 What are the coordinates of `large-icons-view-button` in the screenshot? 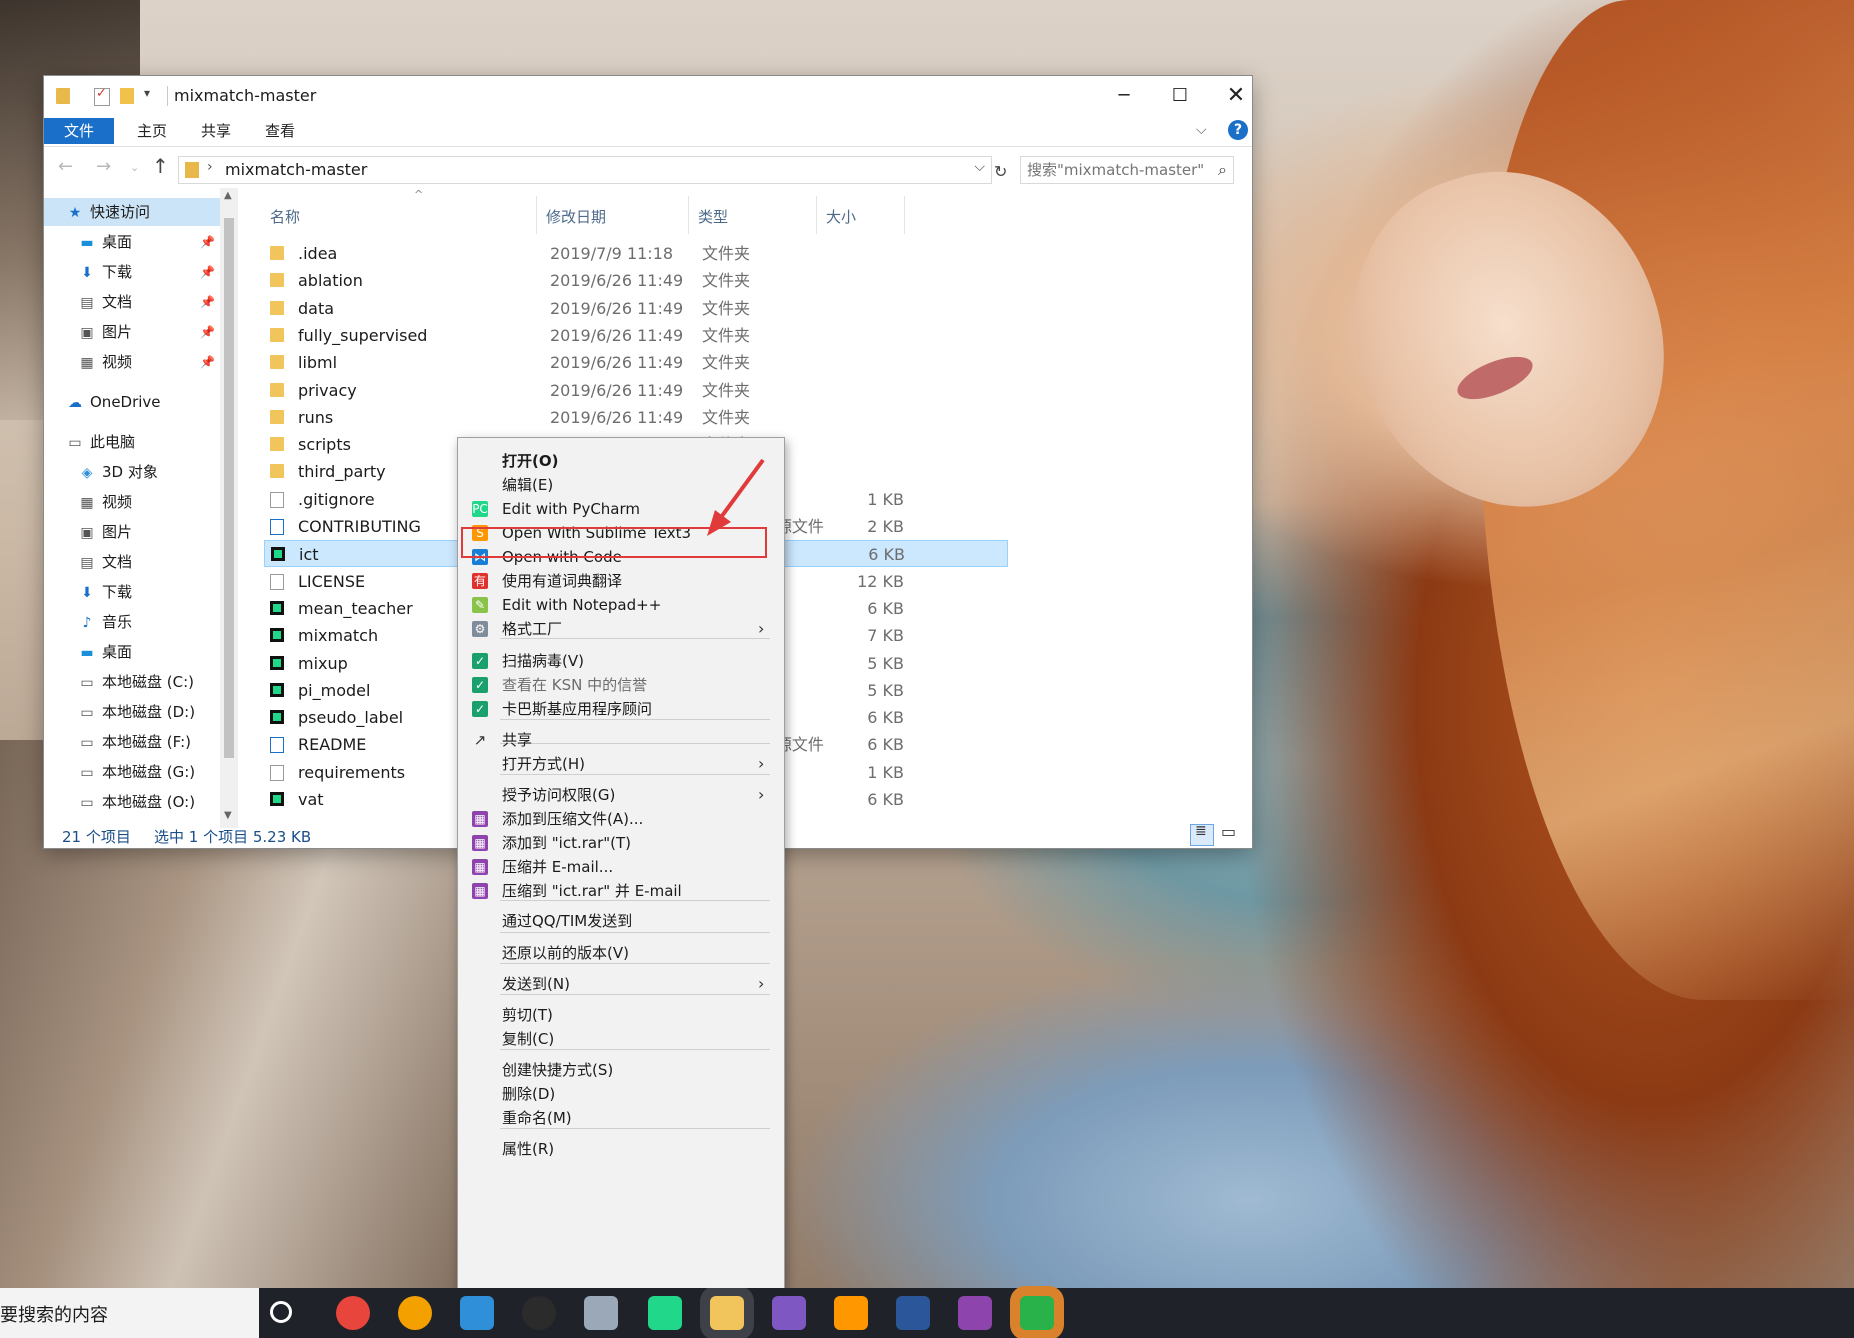 It's located at (1229, 833).